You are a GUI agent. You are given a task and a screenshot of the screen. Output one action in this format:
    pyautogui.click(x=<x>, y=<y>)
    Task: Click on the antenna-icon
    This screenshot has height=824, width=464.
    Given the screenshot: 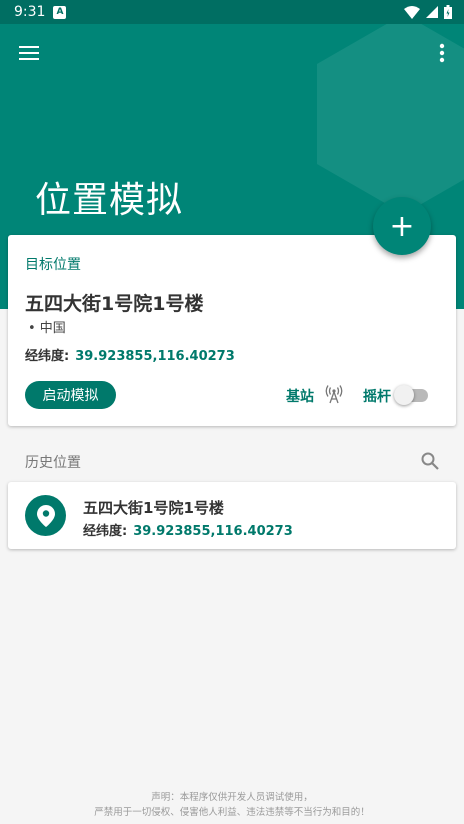 What is the action you would take?
    pyautogui.click(x=334, y=394)
    